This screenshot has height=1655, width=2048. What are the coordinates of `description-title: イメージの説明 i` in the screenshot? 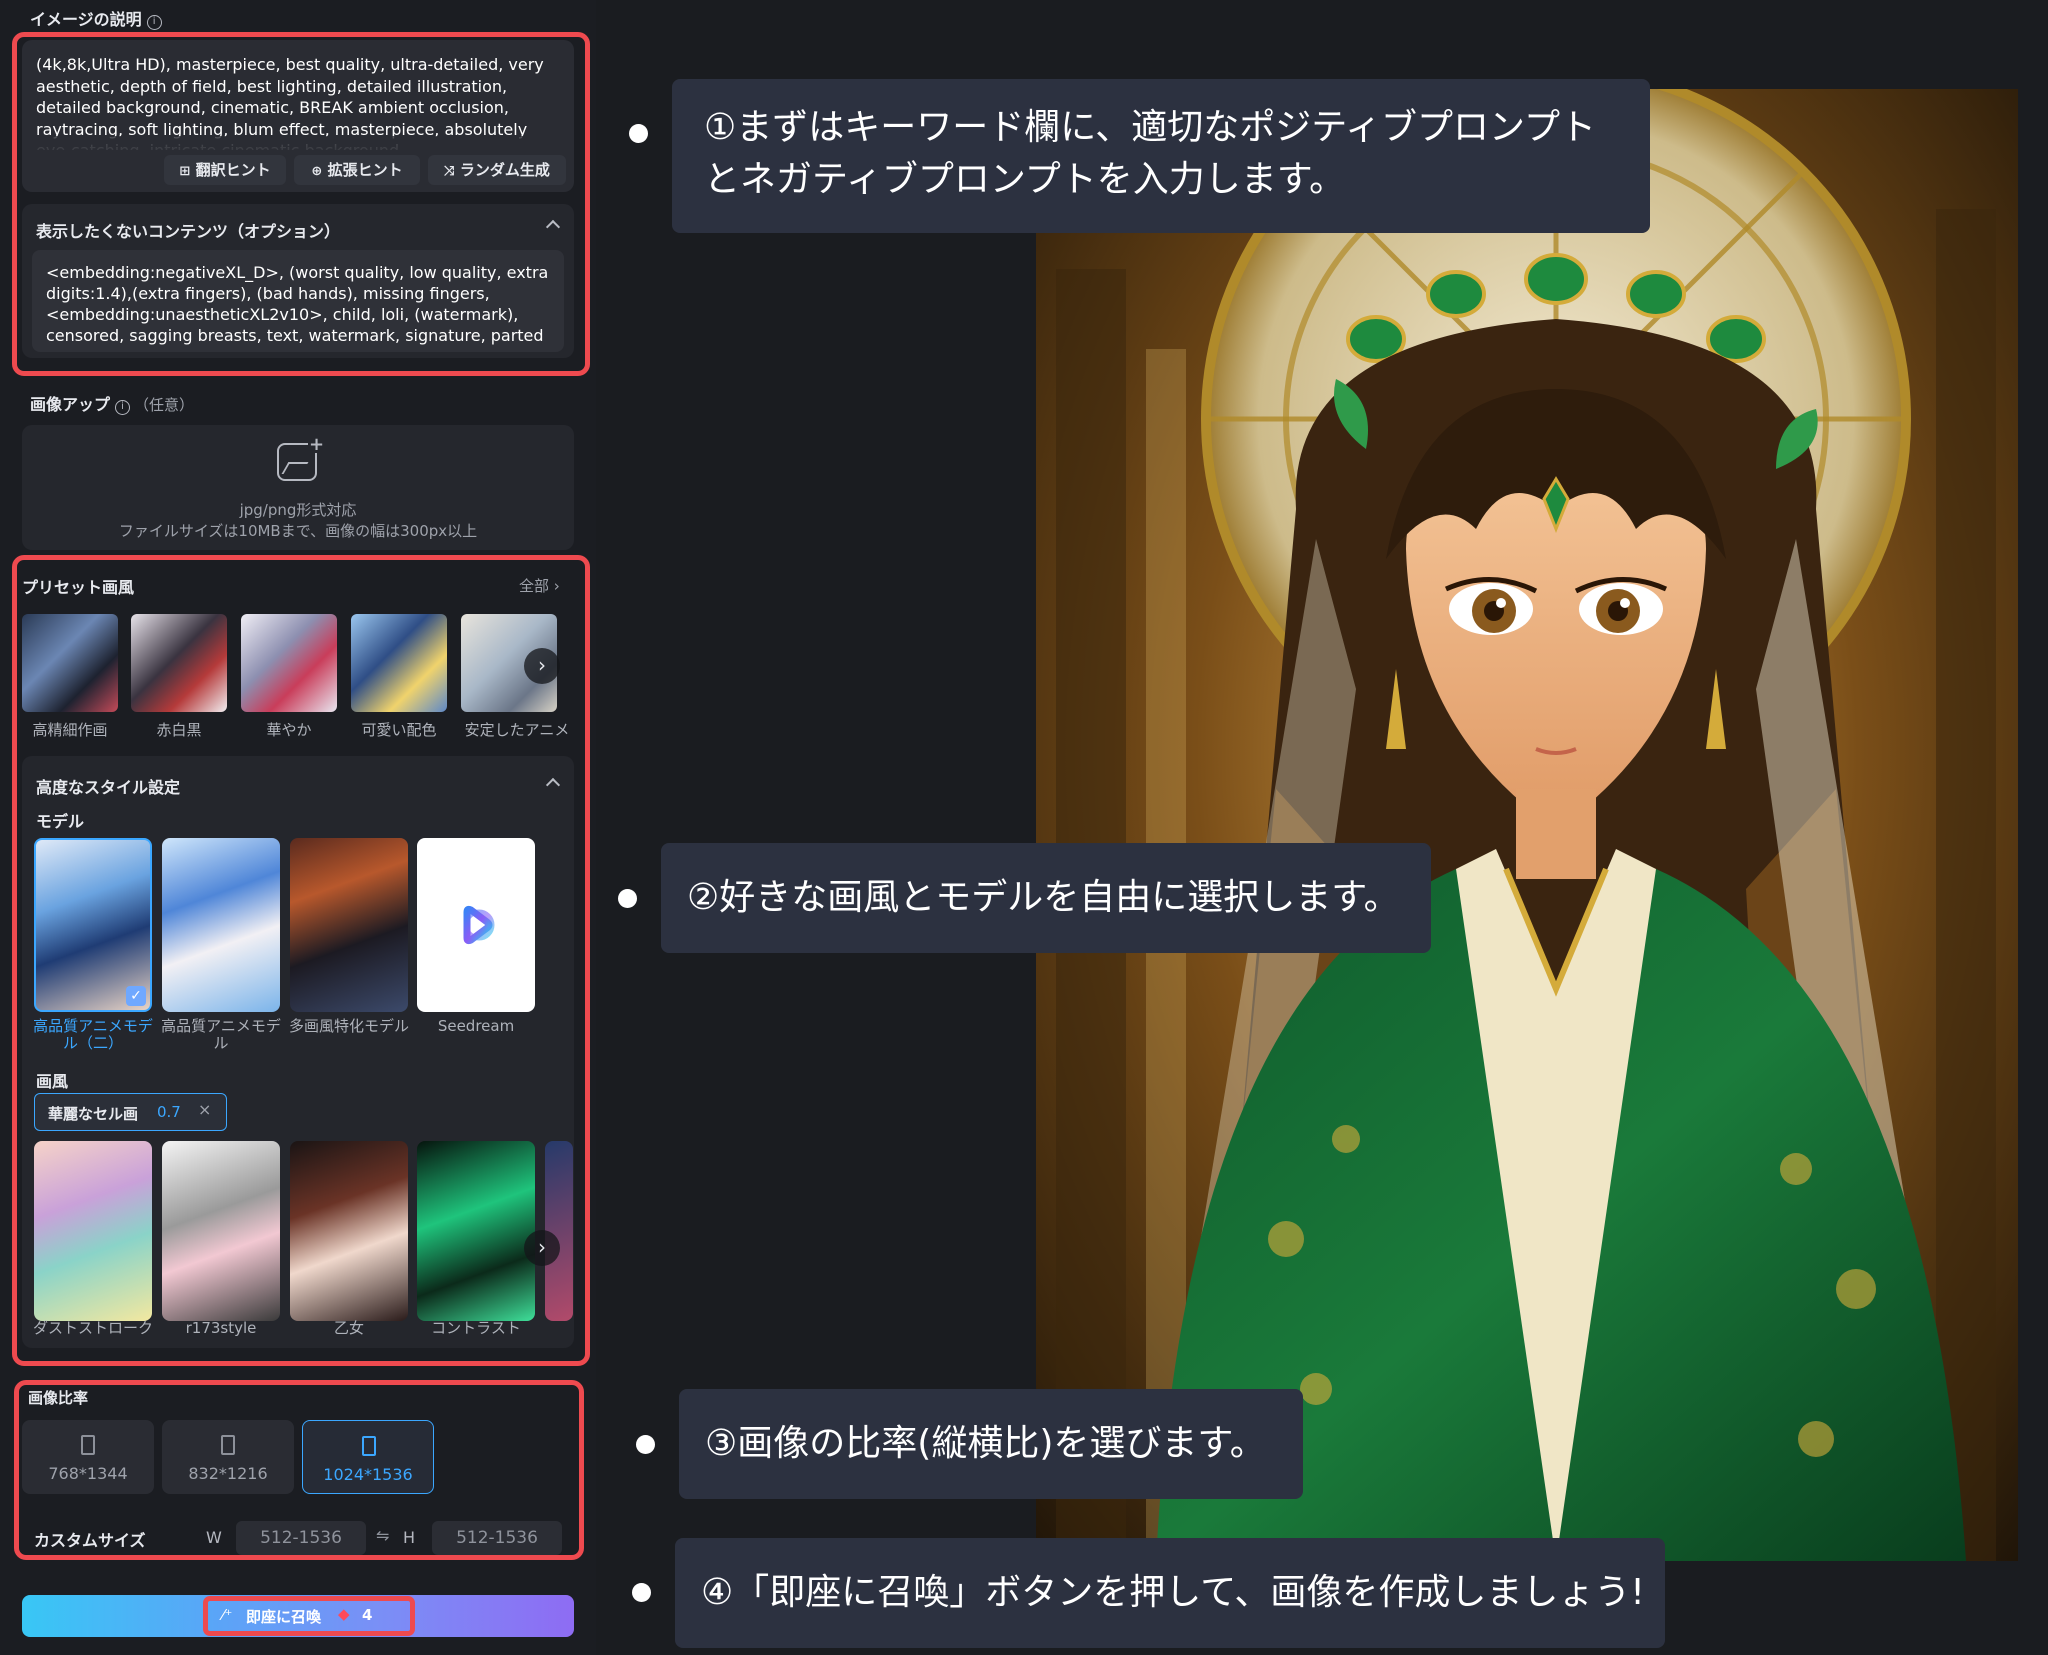 It's located at (96, 18).